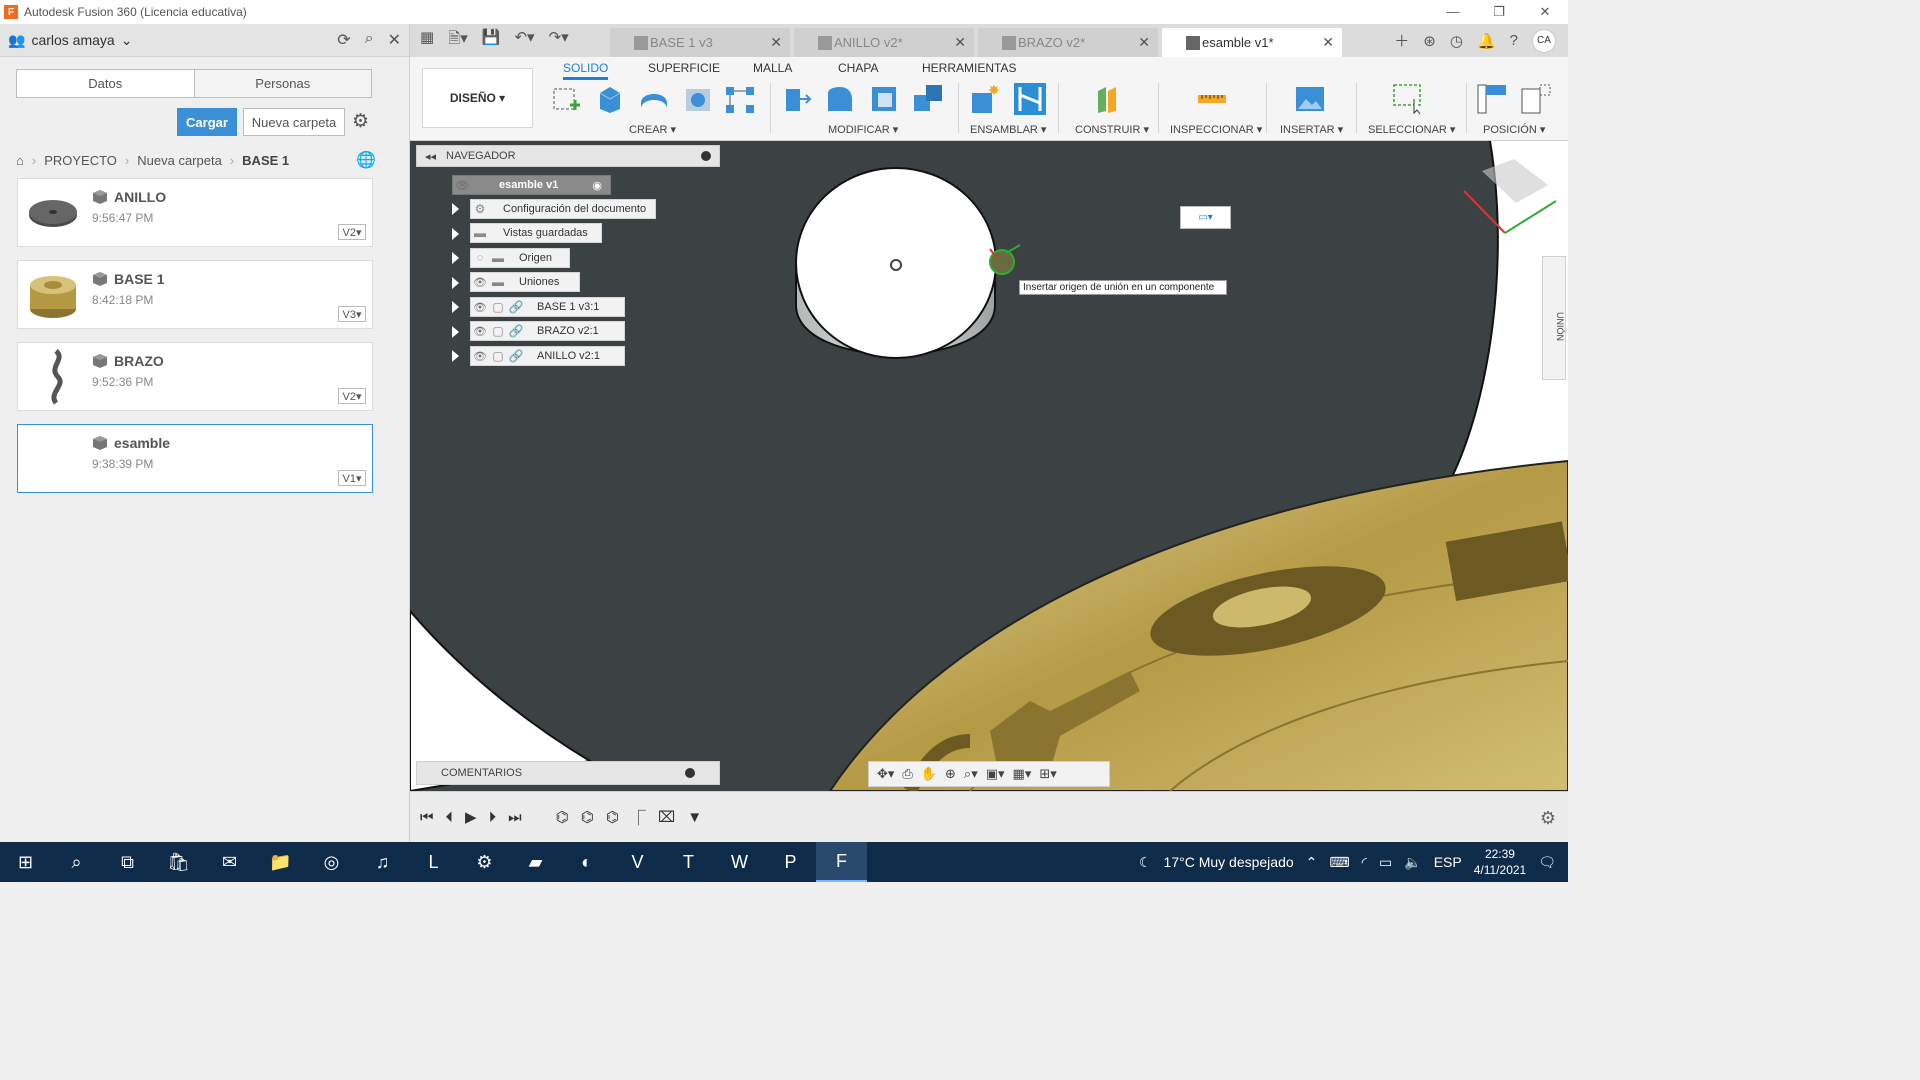 This screenshot has width=1920, height=1080. What do you see at coordinates (700, 42) in the screenshot?
I see `doc-tab-base: BASE 1 v3 ✕` at bounding box center [700, 42].